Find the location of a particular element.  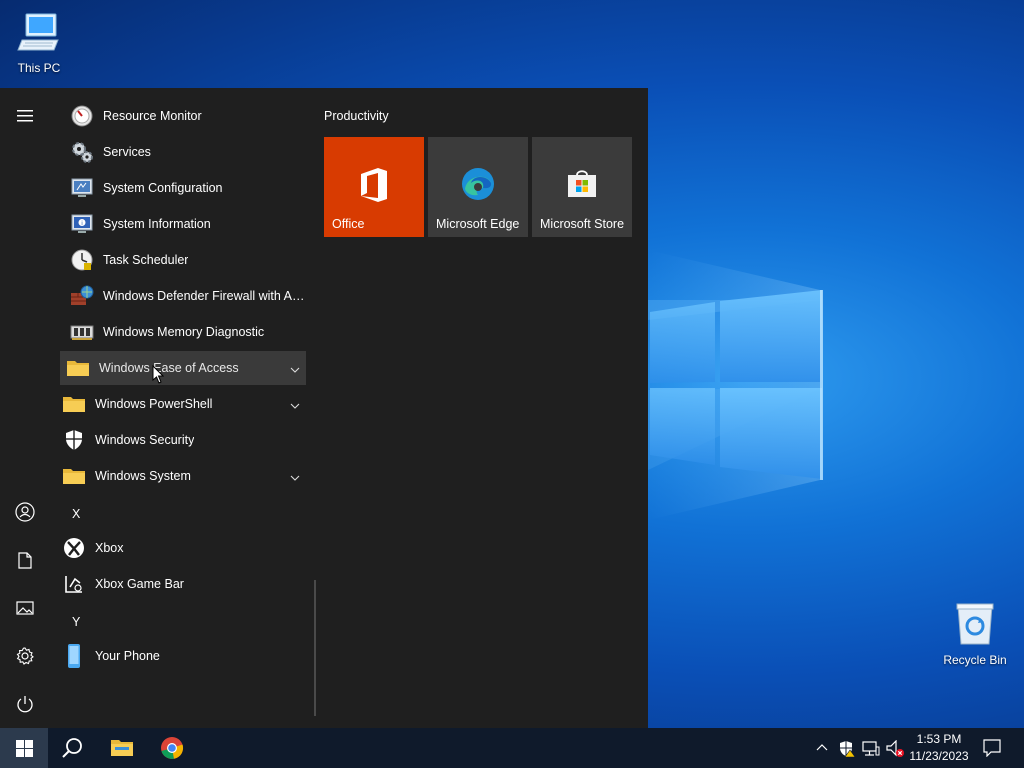

search-button is located at coordinates (72, 748).